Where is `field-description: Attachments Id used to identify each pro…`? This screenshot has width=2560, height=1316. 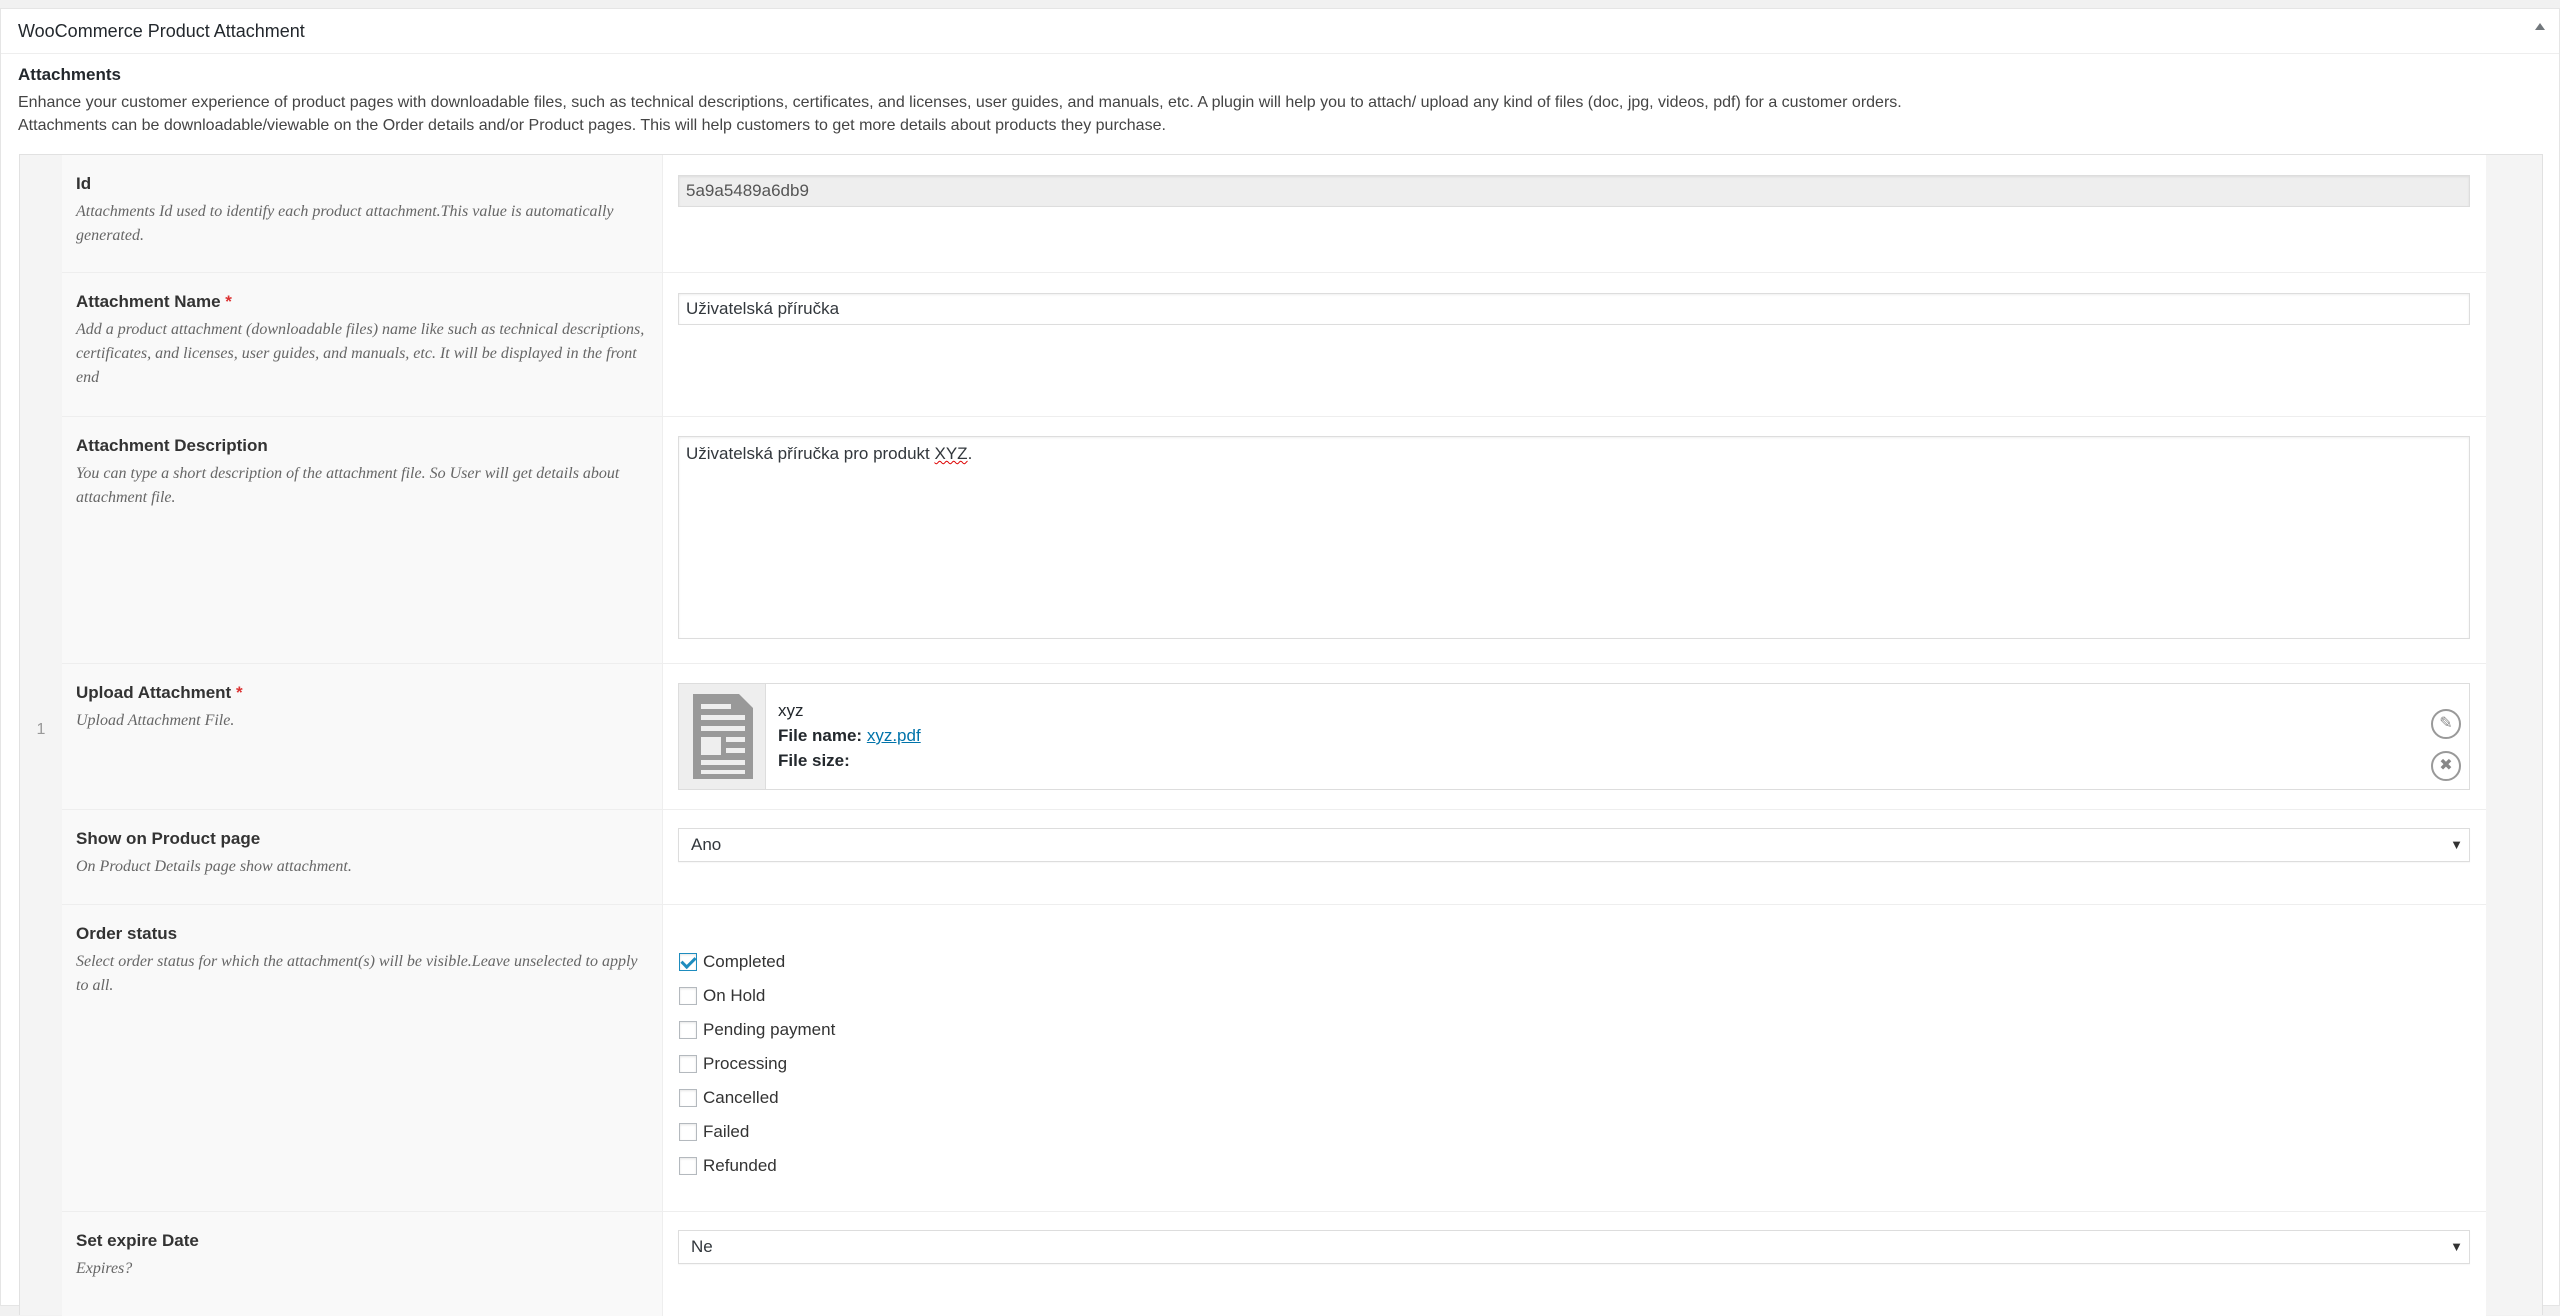 field-description: Attachments Id used to identify each pro… is located at coordinates (345, 223).